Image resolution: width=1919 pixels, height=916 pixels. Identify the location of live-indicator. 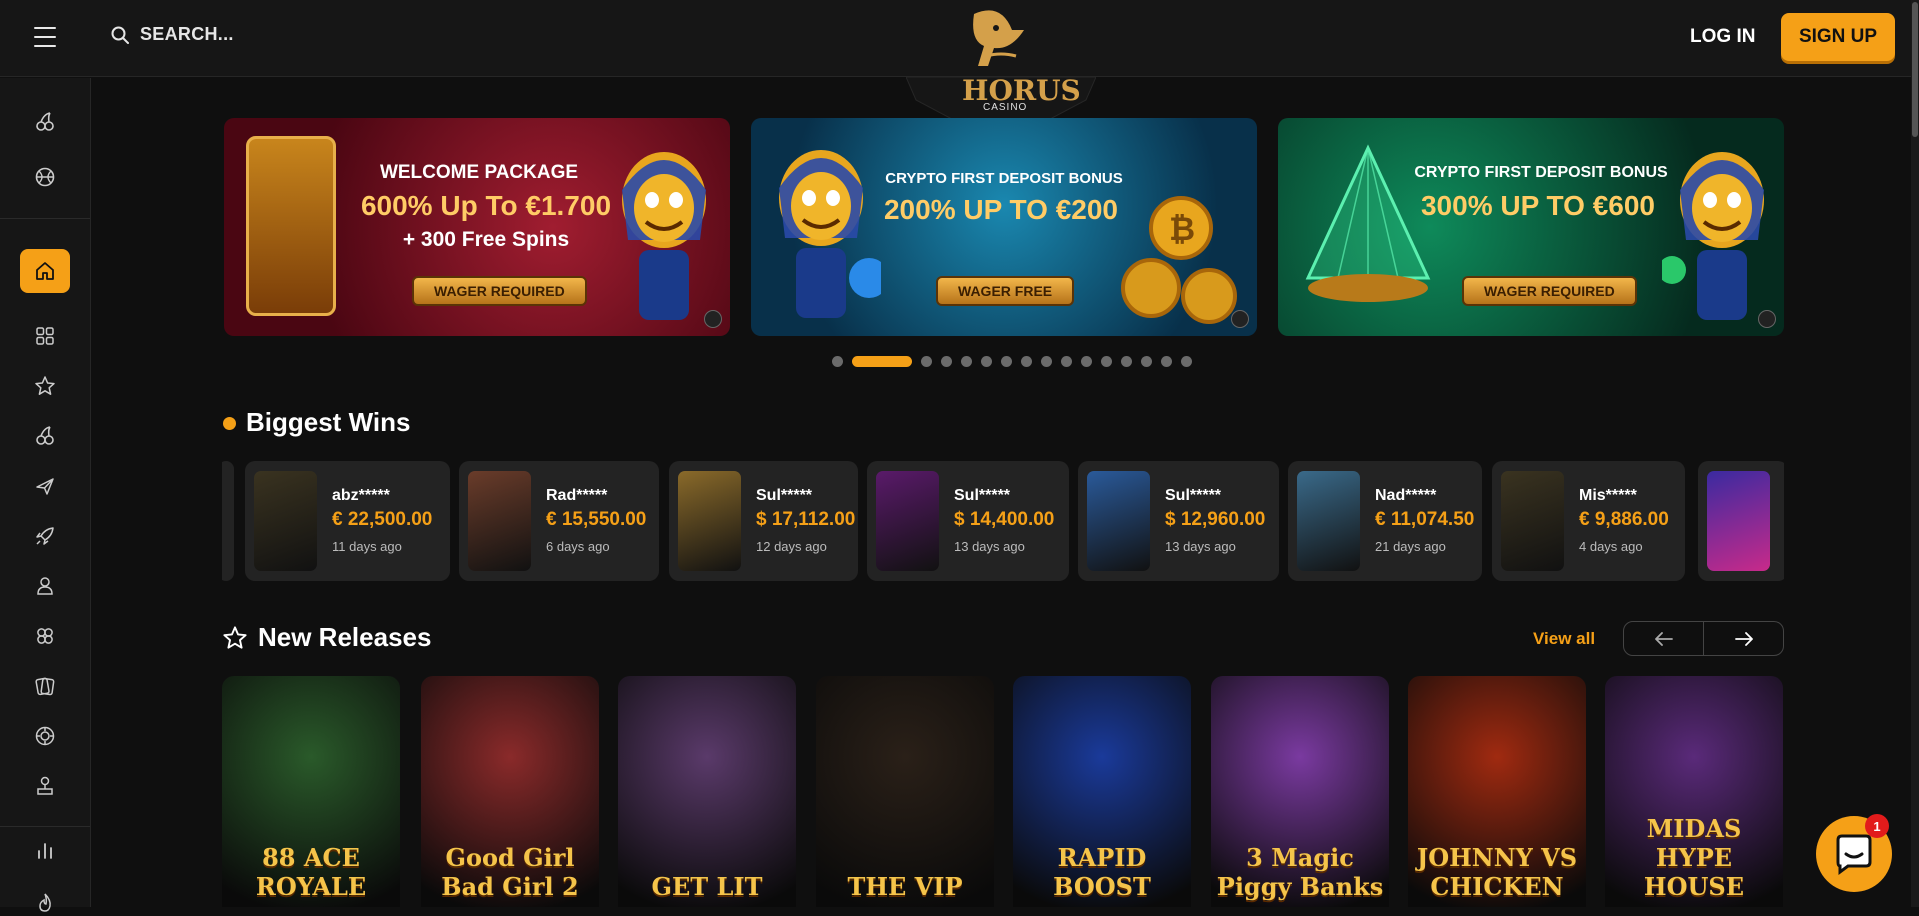
(229, 423).